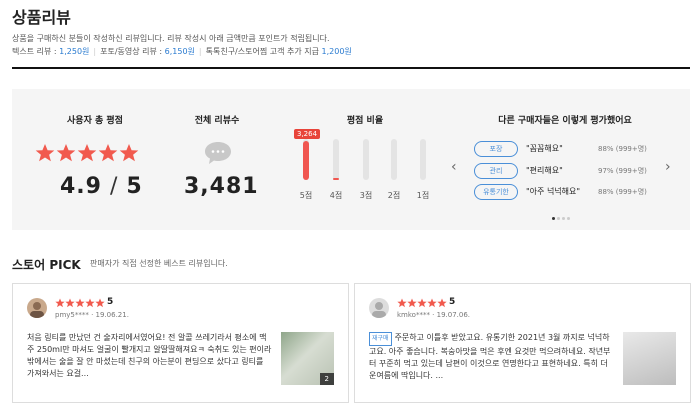  What do you see at coordinates (366, 195) in the screenshot?
I see `rating-bar-label: 3점` at bounding box center [366, 195].